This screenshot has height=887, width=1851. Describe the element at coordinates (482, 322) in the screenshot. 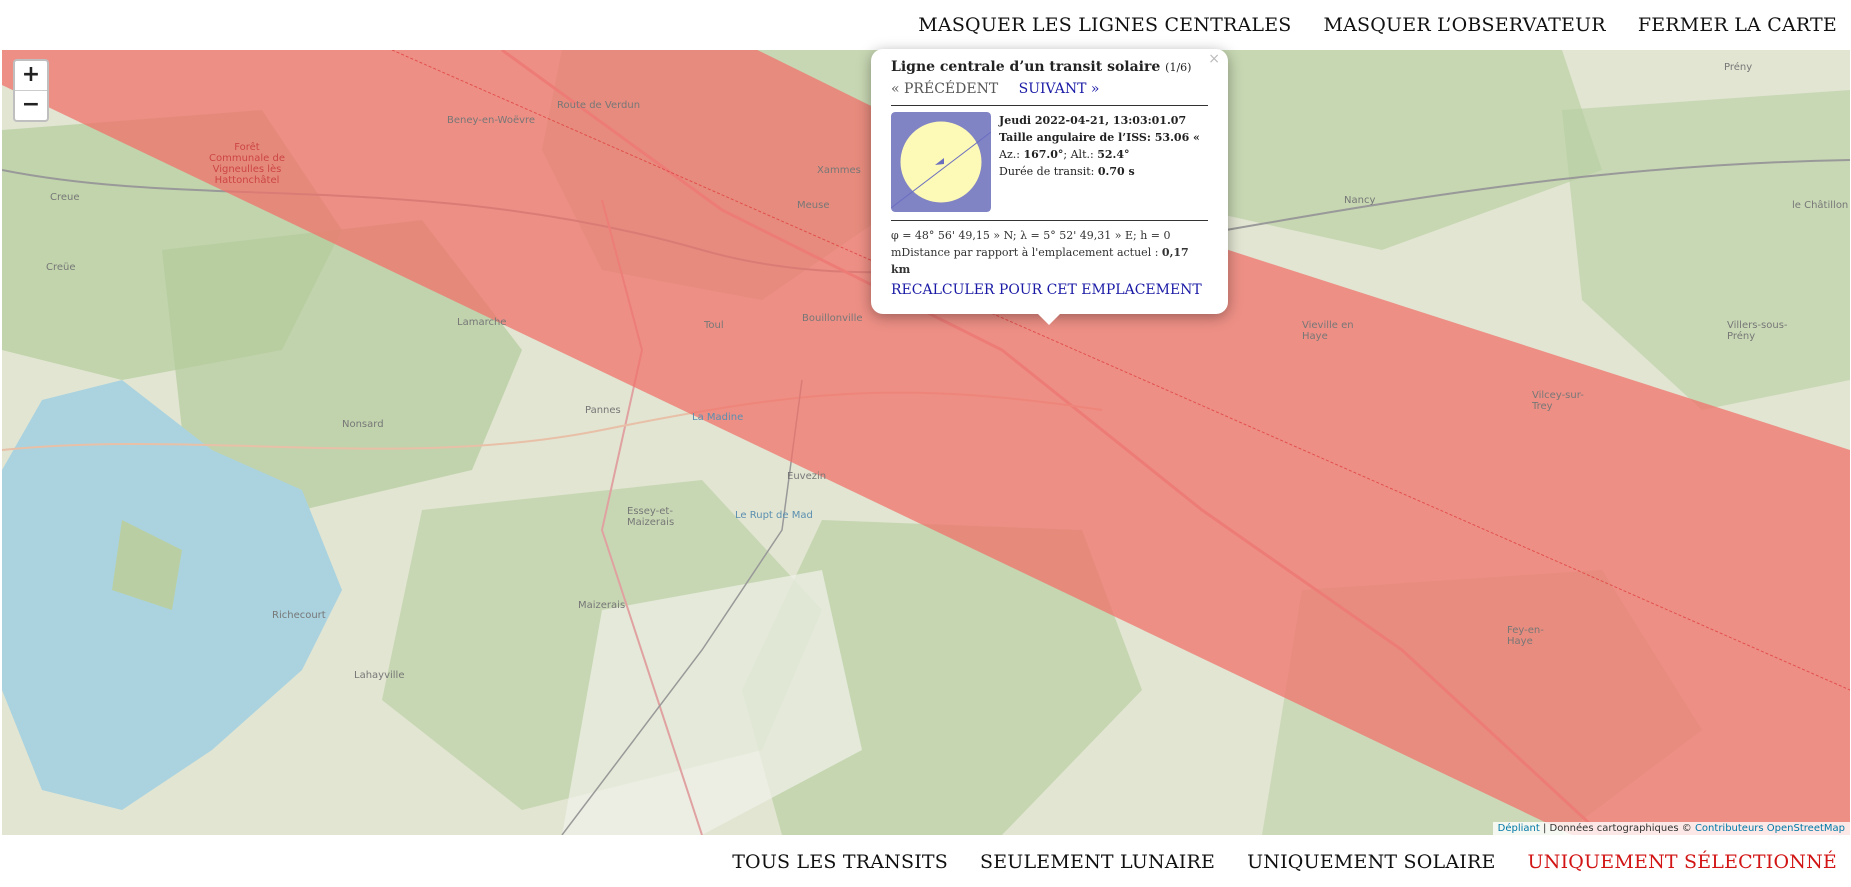

I see `map-label: Lamarche` at that location.